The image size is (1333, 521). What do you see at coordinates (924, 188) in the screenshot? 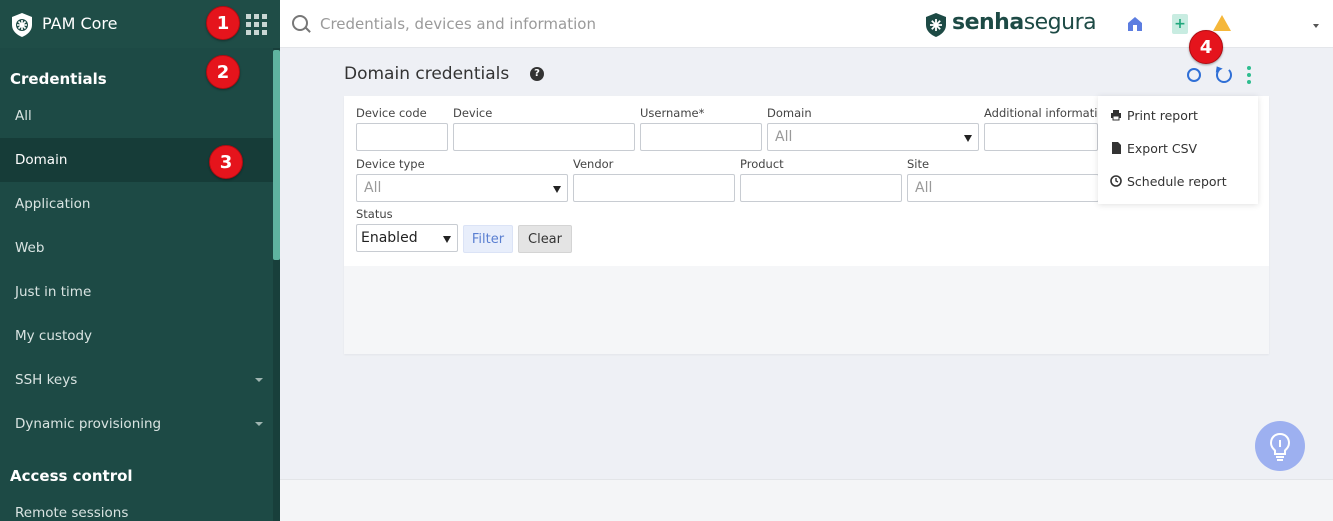
I see `site-select-value: All` at bounding box center [924, 188].